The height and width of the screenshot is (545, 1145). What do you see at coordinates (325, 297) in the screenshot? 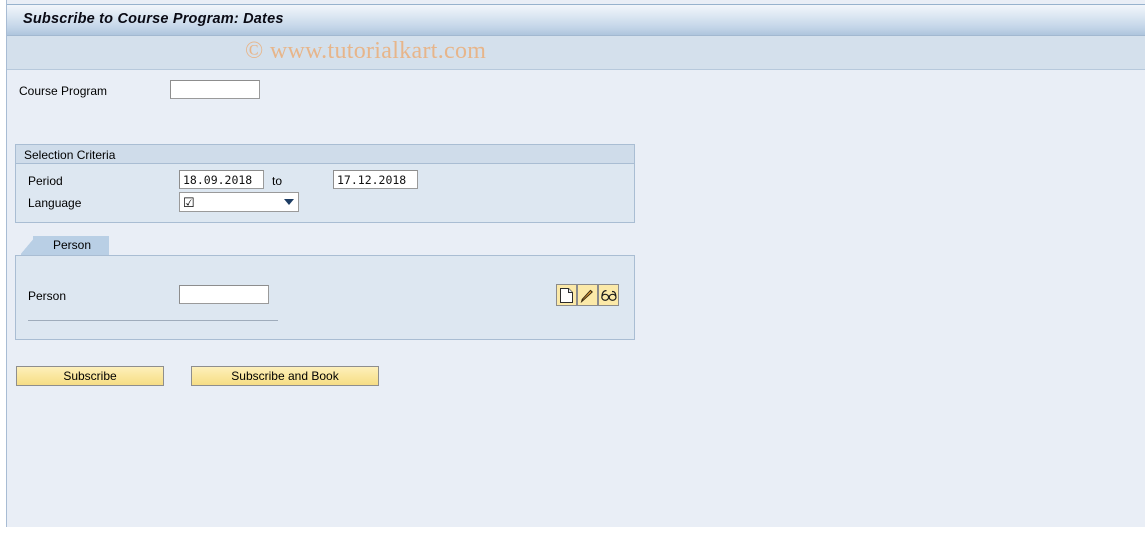
I see `tab-person-content: Person` at bounding box center [325, 297].